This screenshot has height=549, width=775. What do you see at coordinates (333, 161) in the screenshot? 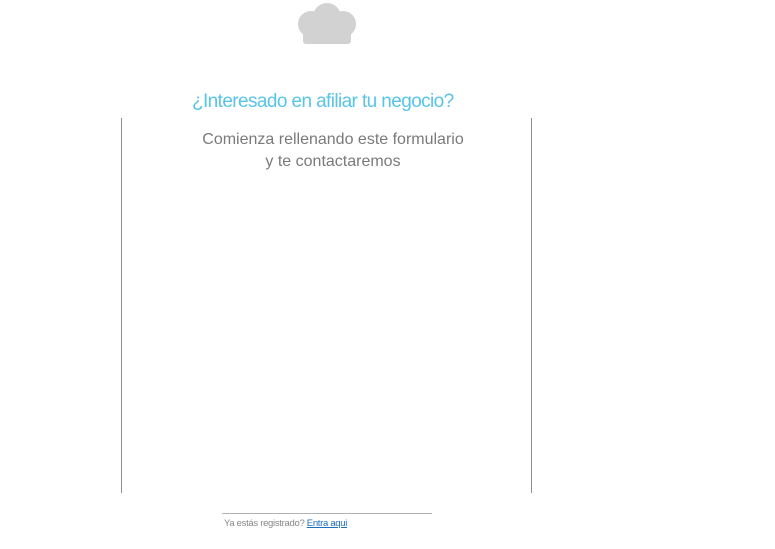
I see `subtitle-line-2: y te contactaremos` at bounding box center [333, 161].